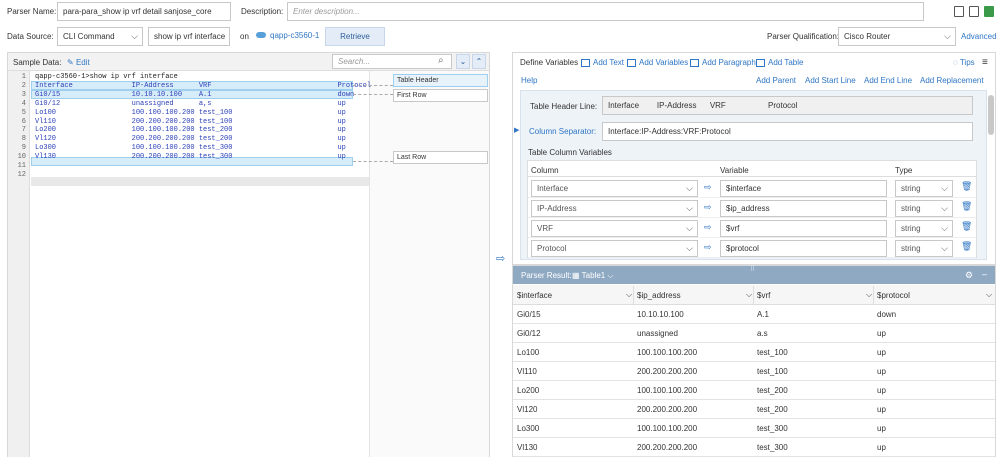 The width and height of the screenshot is (998, 457). I want to click on command-input: show ip vrf interface, so click(189, 36).